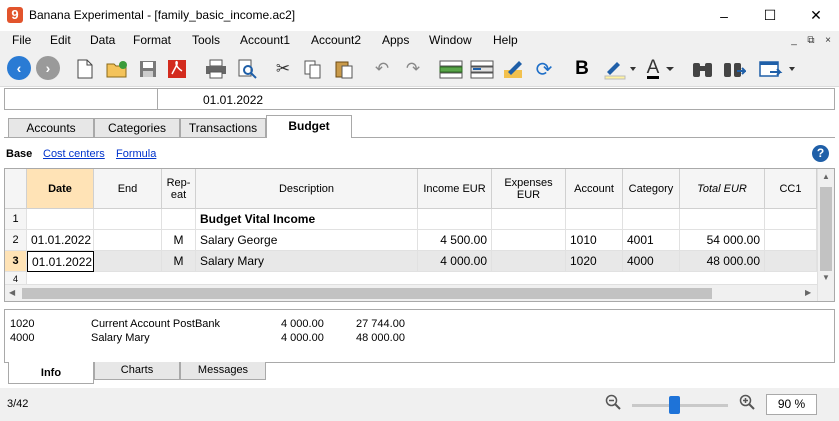 The width and height of the screenshot is (839, 421). Describe the element at coordinates (117, 69) in the screenshot. I see `open-file-icon` at that location.